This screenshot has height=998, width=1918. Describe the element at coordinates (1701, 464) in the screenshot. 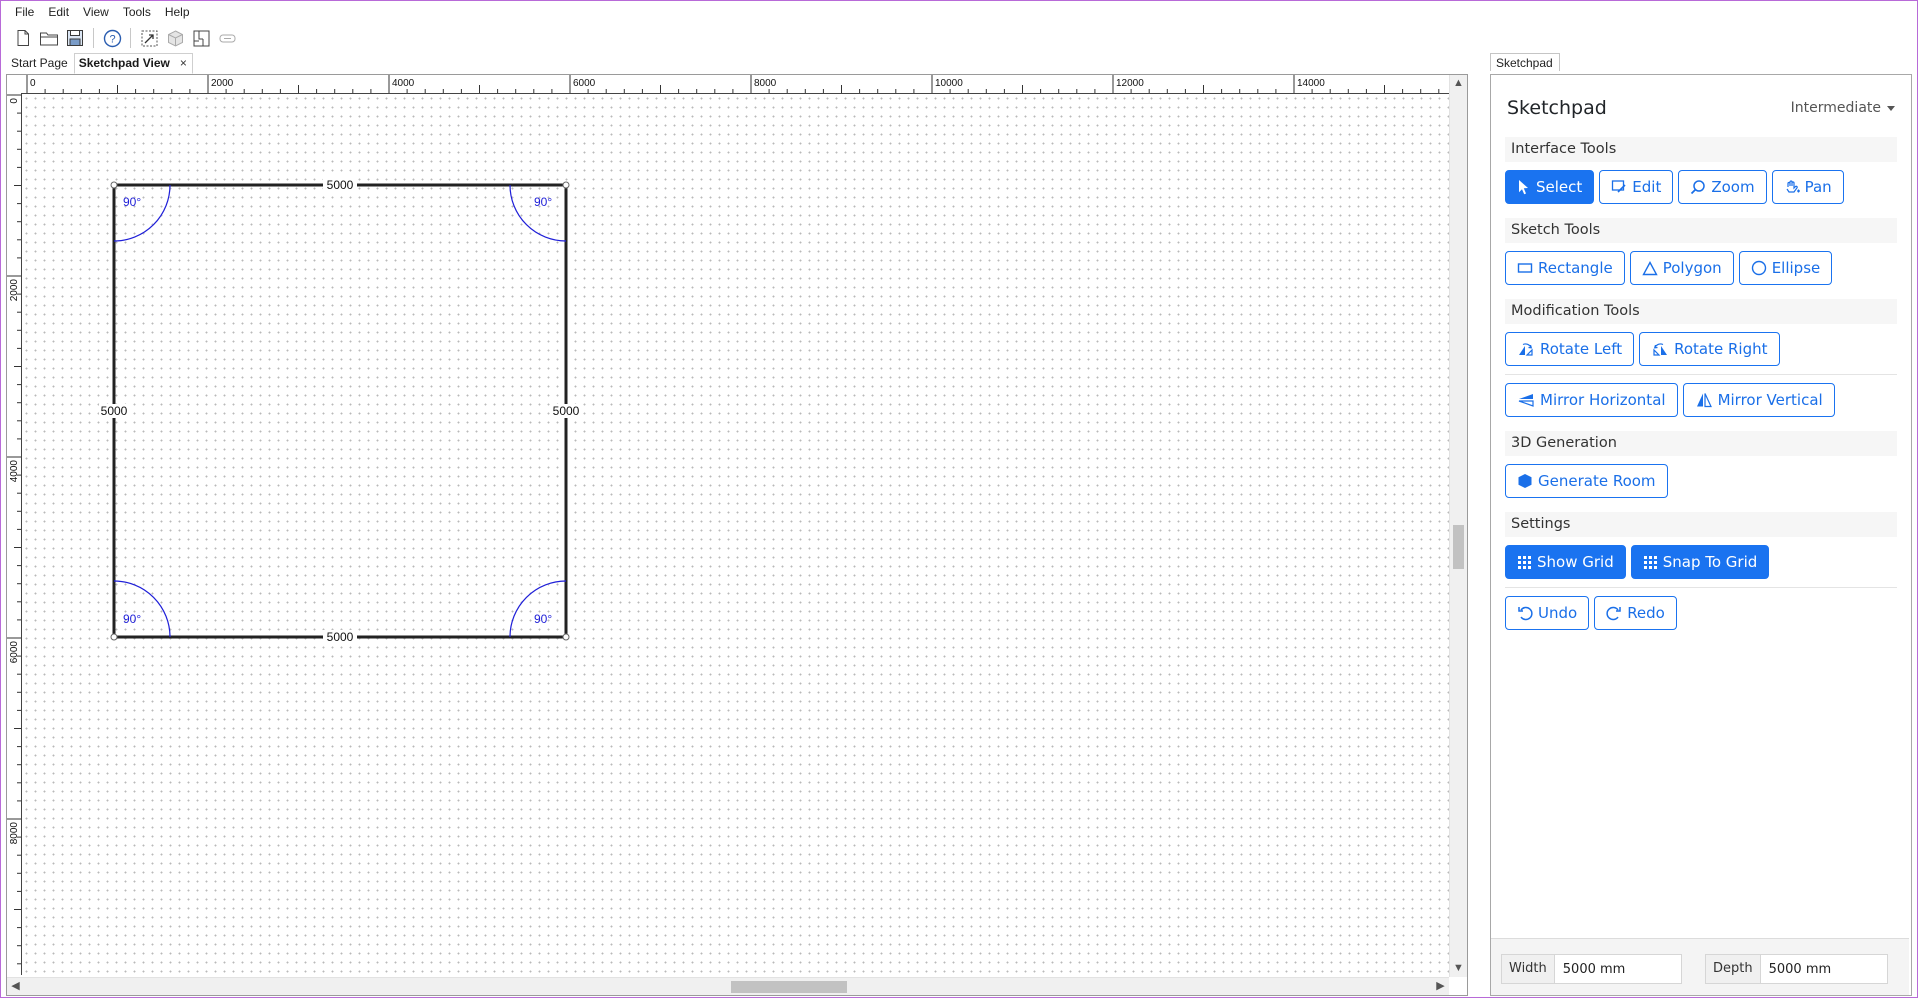

I see `section-3d-generation: 3D Generation Generate Room` at that location.